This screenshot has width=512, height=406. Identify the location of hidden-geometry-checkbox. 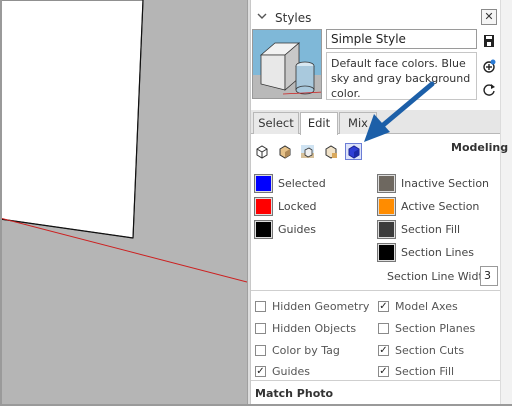
(260, 306).